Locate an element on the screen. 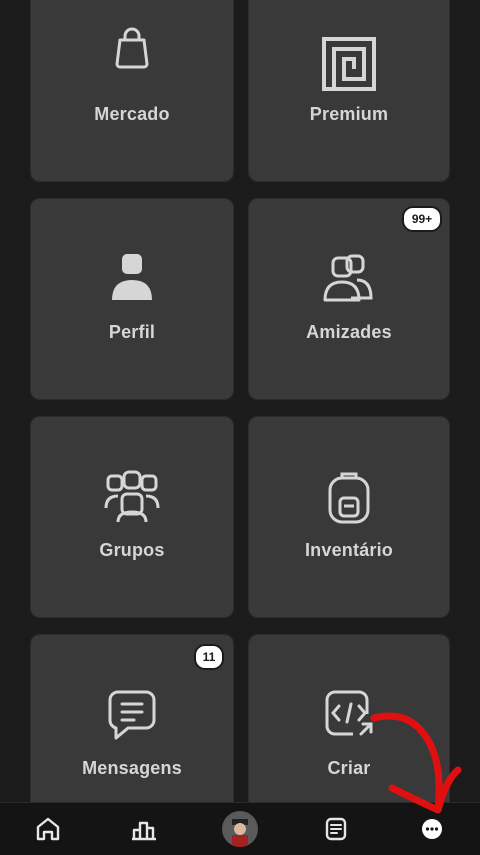  tile-label: Mensagens is located at coordinates (132, 768).